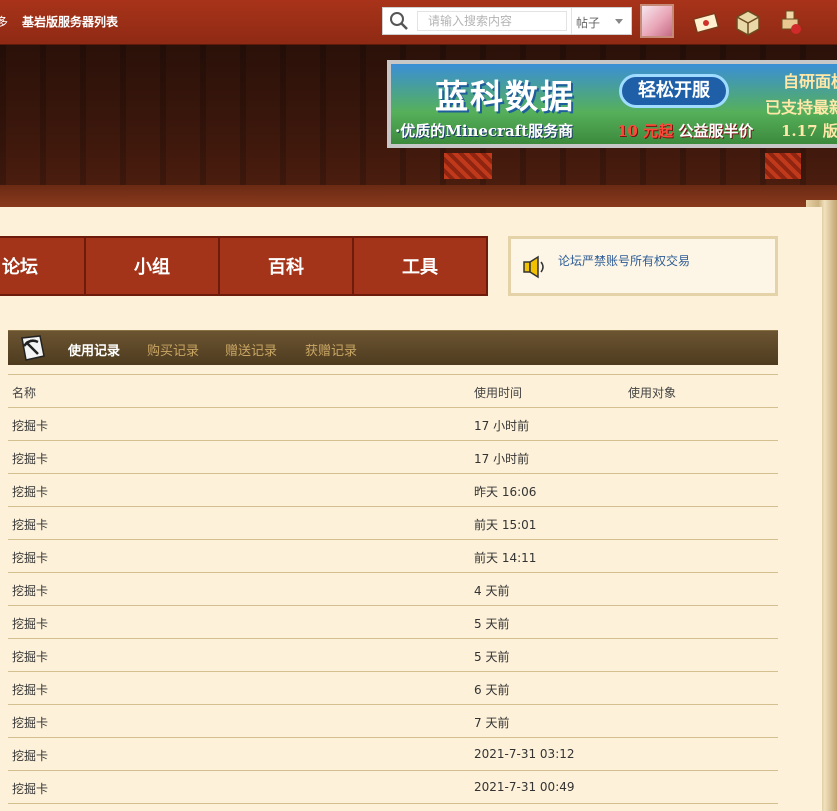 The image size is (837, 811). I want to click on avatar, so click(657, 21).